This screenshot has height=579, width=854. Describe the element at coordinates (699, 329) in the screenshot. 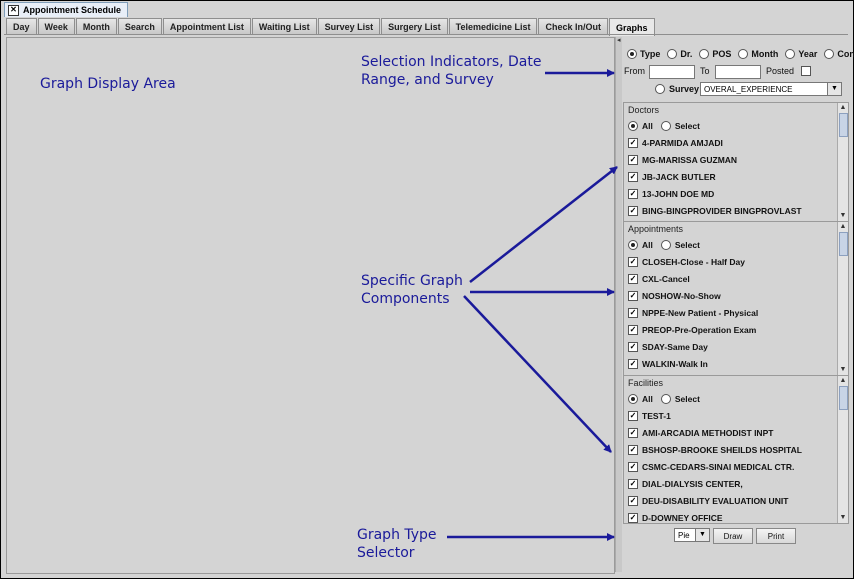

I see `list-item-label: PREOP-Pre-Operation Exam` at that location.